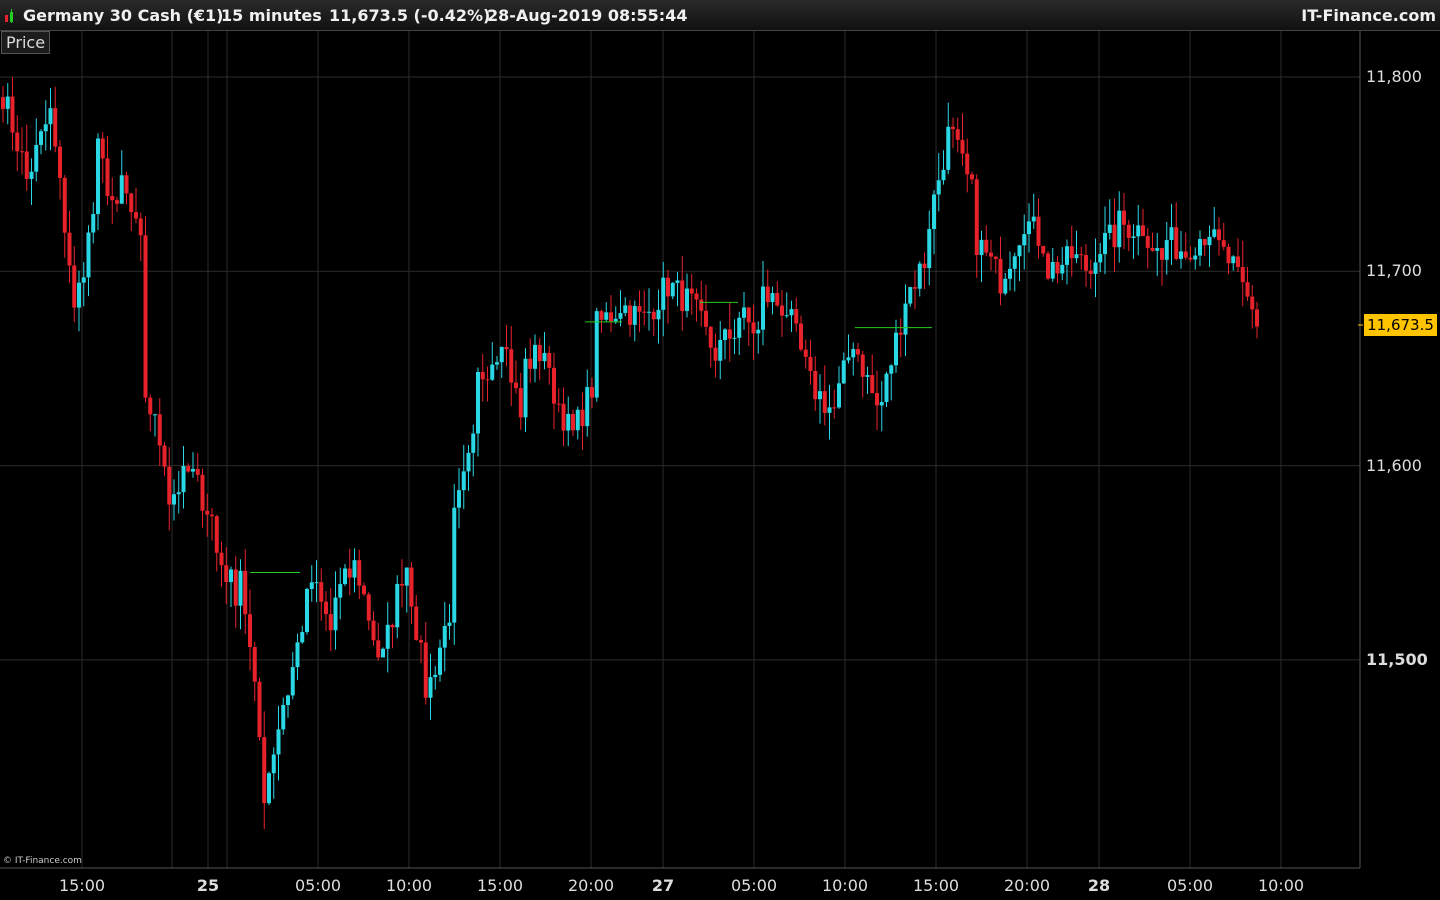  Describe the element at coordinates (1394, 271) in the screenshot. I see `y-tick-label: 11,700` at that location.